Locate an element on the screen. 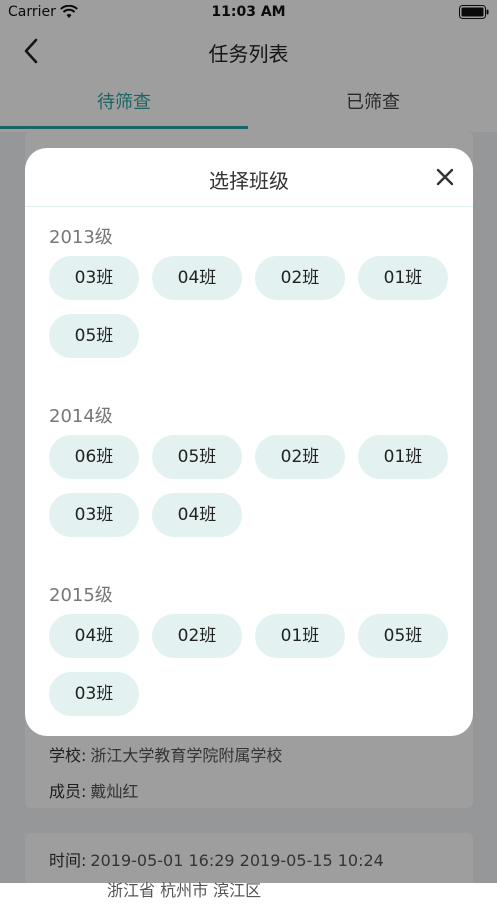 The image size is (497, 913). grade-label: 2013级 is located at coordinates (81, 237).